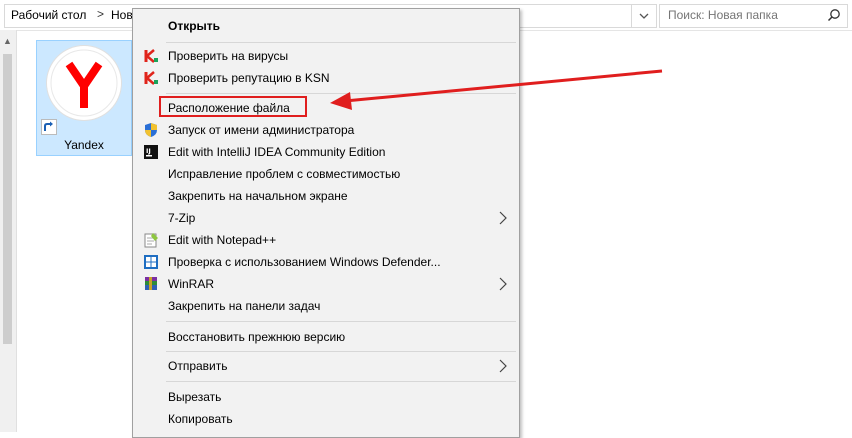  Describe the element at coordinates (228, 56) in the screenshot. I see `menu-item-label: Проверить на вирусы` at that location.